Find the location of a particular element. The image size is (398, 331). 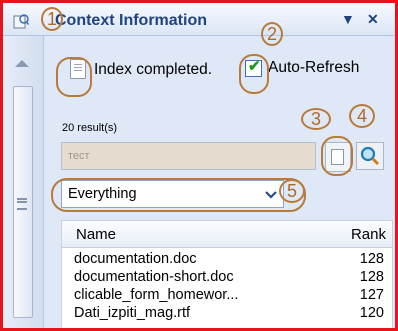

table-row: clicable_form_homewor... 127 is located at coordinates (227, 296).